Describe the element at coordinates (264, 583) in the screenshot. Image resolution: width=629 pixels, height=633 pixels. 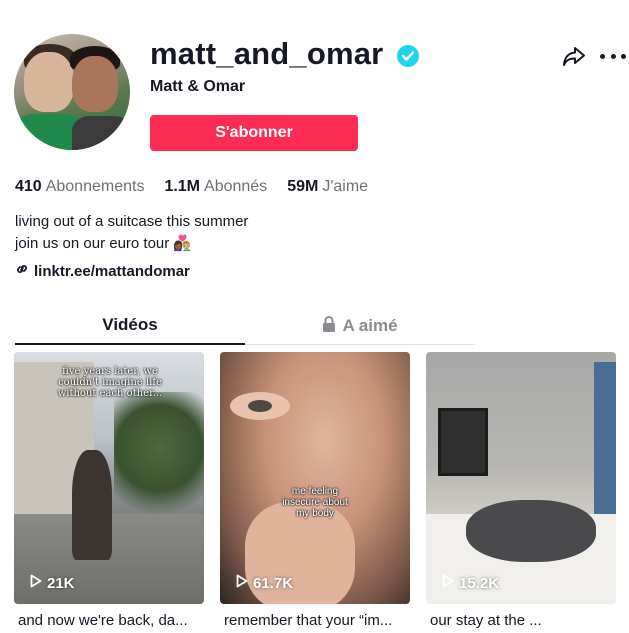
I see `view-count: 61.7K` at that location.